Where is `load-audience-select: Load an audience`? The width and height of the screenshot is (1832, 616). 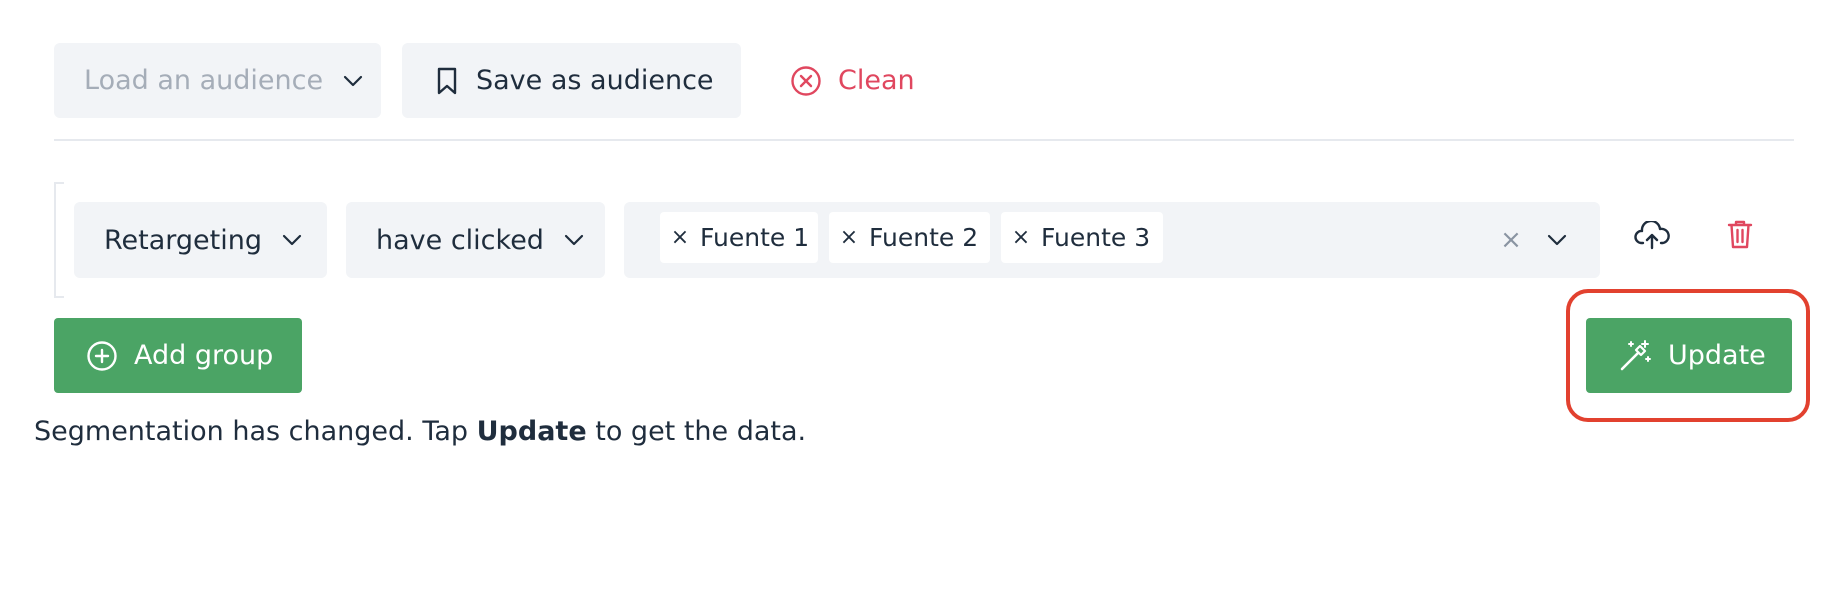 load-audience-select: Load an audience is located at coordinates (217, 80).